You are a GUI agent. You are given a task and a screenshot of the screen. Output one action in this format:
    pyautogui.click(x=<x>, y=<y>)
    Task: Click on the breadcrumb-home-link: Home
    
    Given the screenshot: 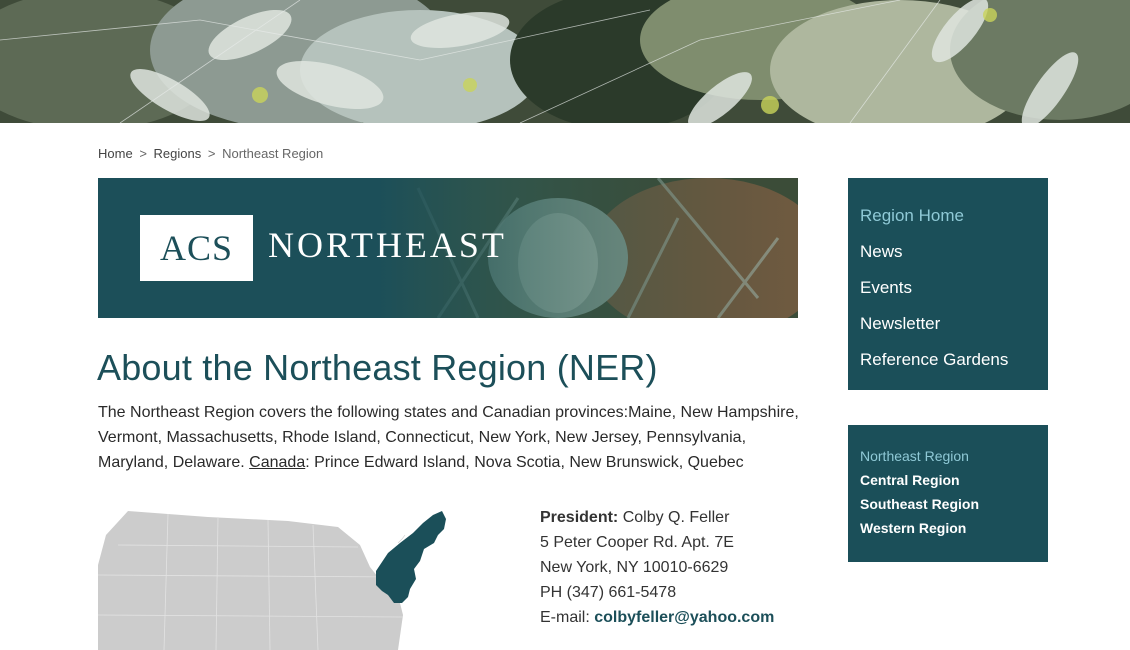 What is the action you would take?
    pyautogui.click(x=115, y=153)
    